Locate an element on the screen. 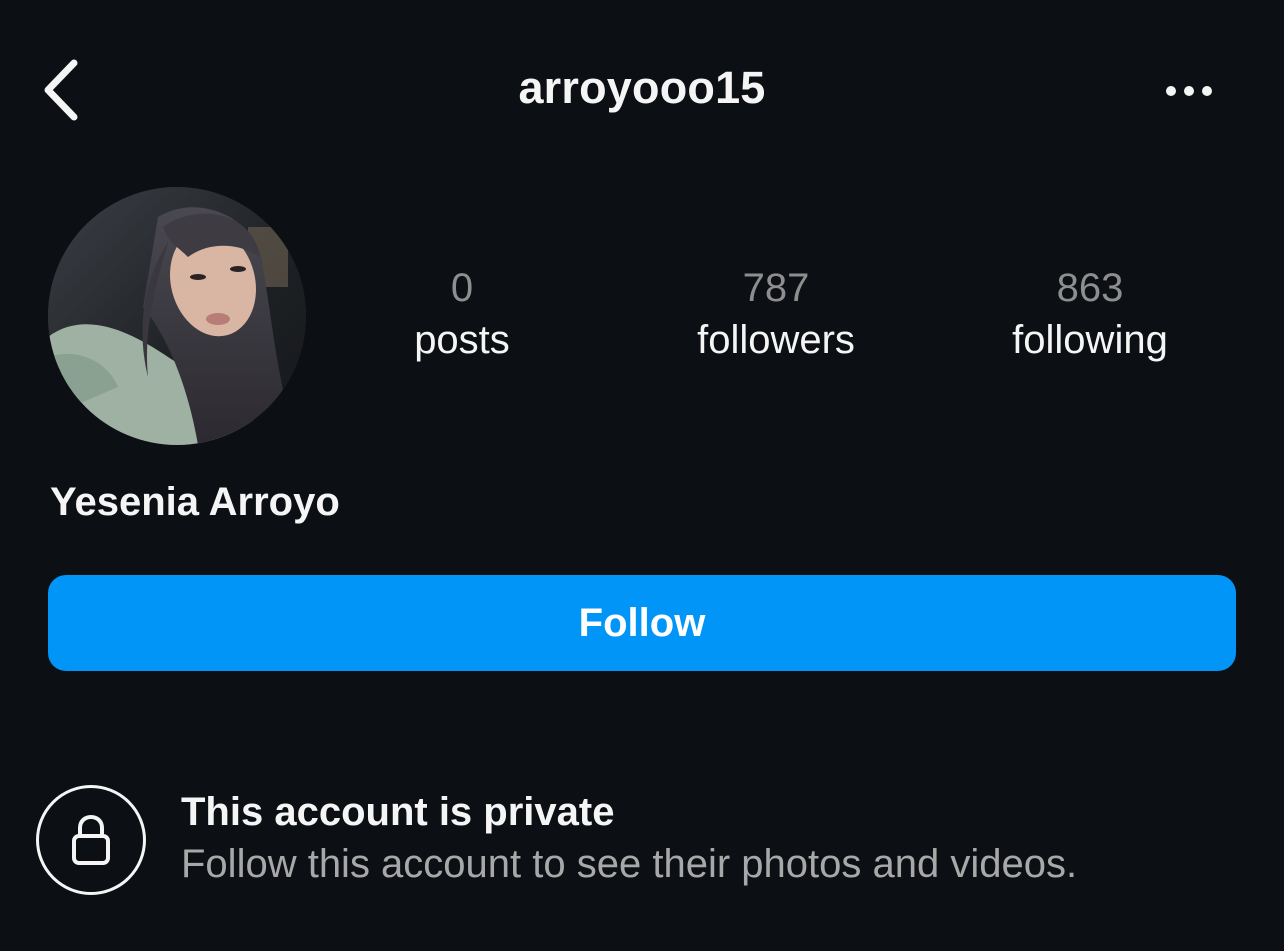 The height and width of the screenshot is (951, 1284). stat-following: 863 following is located at coordinates (1090, 314).